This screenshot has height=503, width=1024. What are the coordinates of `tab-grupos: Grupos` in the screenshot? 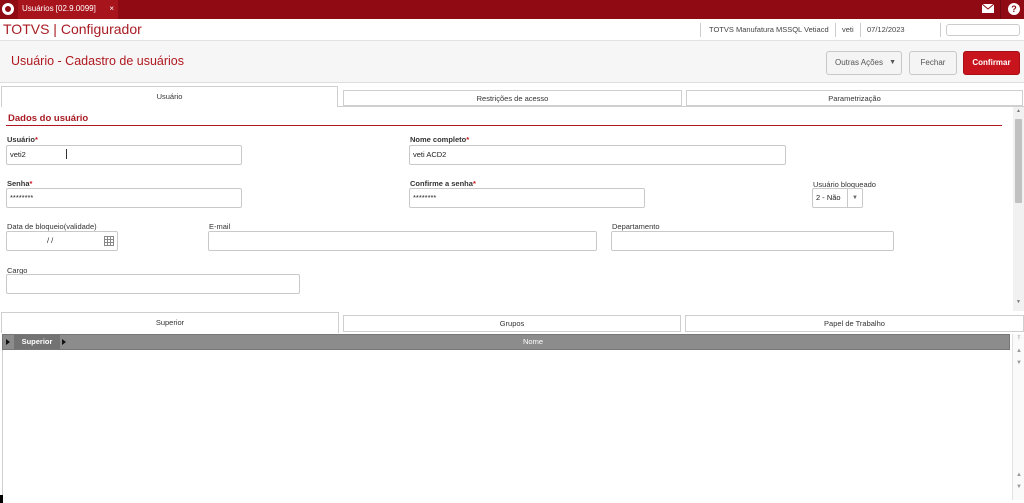 It's located at (512, 323).